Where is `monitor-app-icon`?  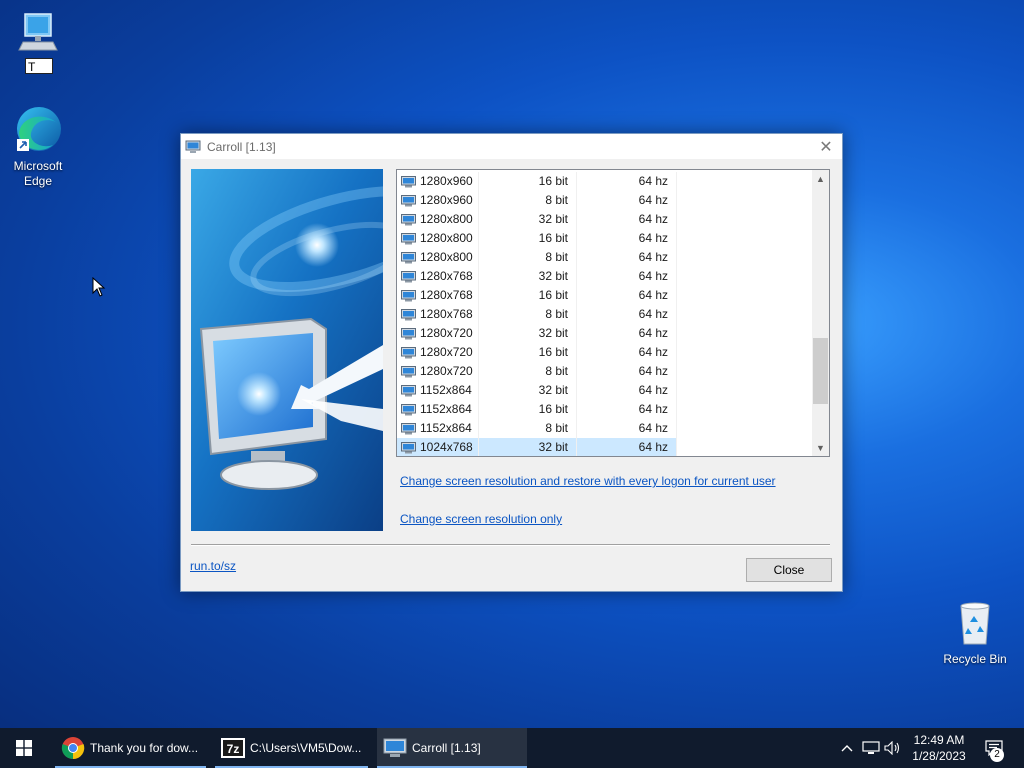
monitor-app-icon is located at coordinates (193, 146).